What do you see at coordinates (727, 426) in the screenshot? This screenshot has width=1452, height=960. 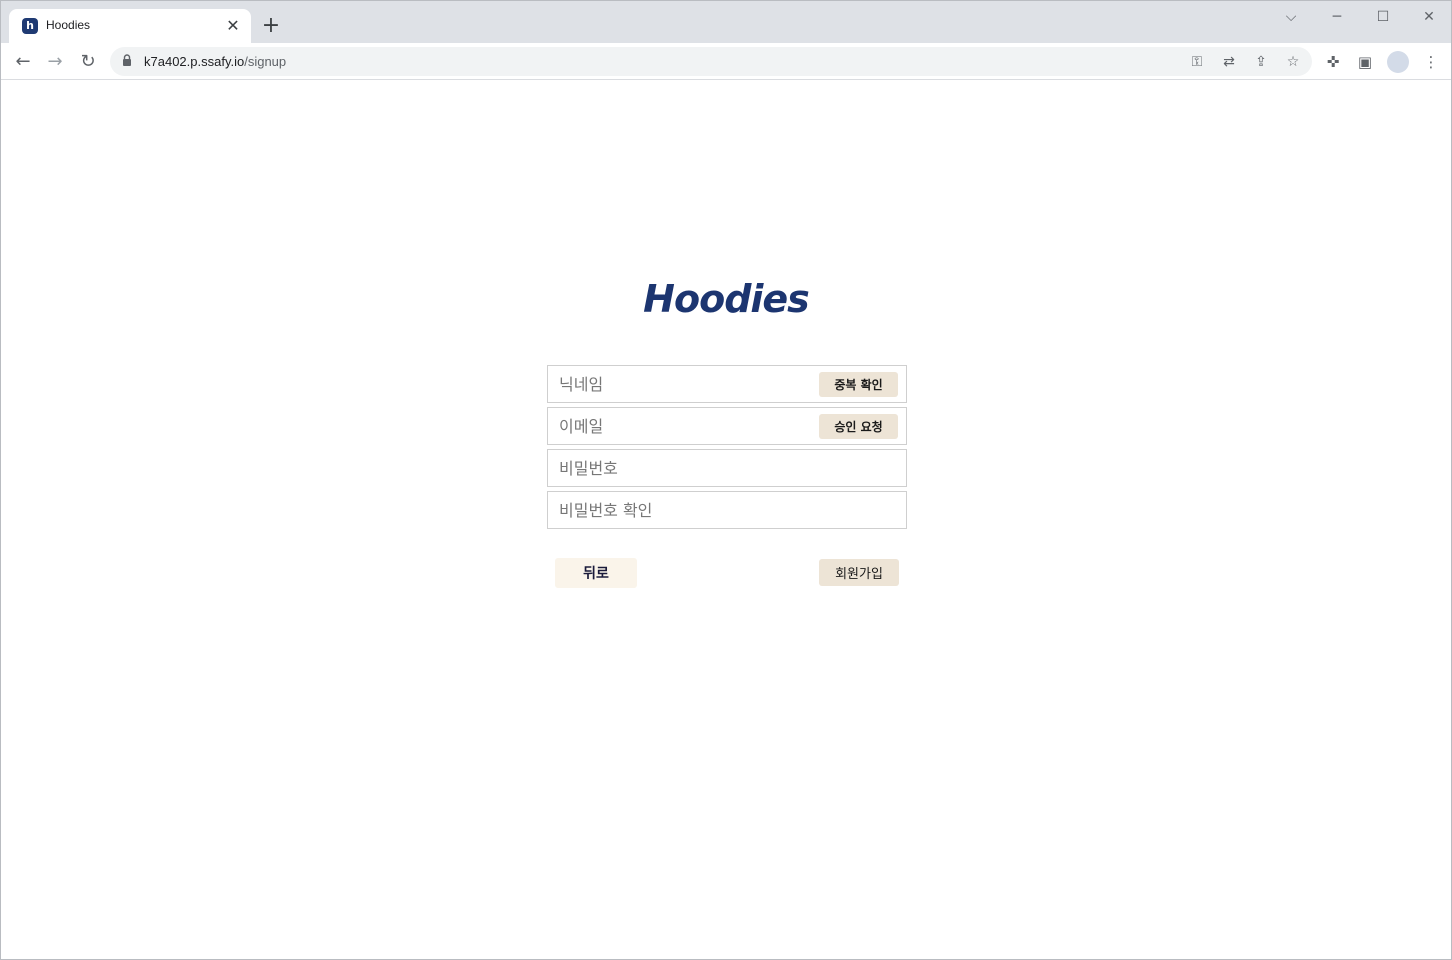 I see `email-field: 승인 요청` at bounding box center [727, 426].